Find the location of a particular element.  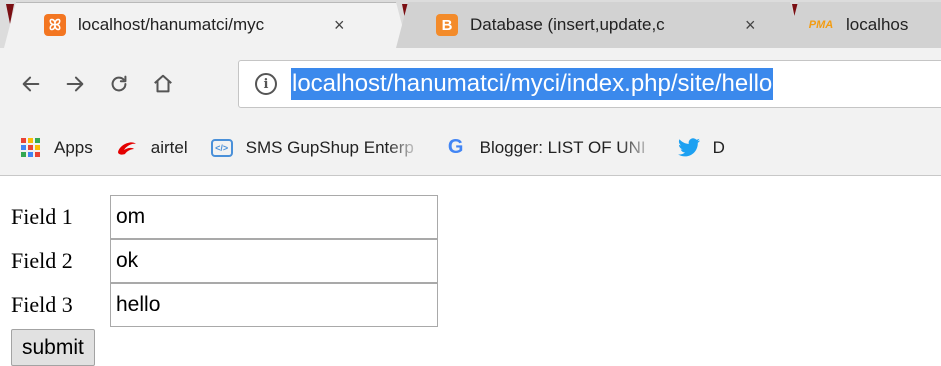

google-icon: G is located at coordinates (455, 147).